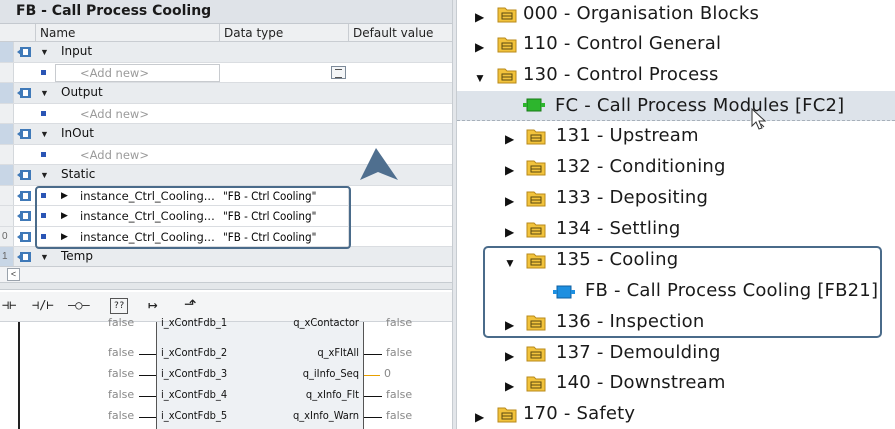 The image size is (895, 429). I want to click on block-title: FB - Call Process Cooling, so click(114, 11).